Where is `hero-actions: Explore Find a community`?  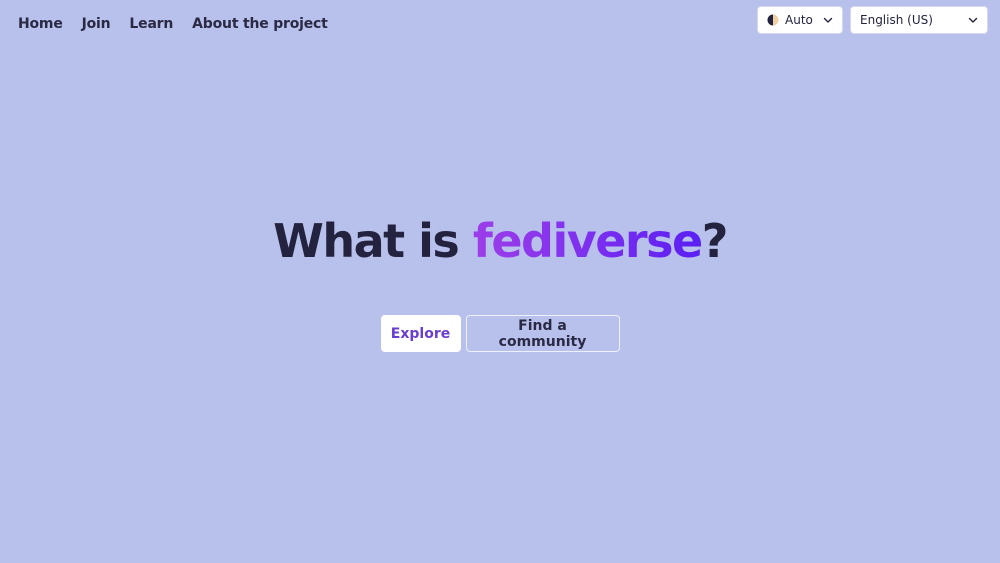
hero-actions: Explore Find a community is located at coordinates (500, 333).